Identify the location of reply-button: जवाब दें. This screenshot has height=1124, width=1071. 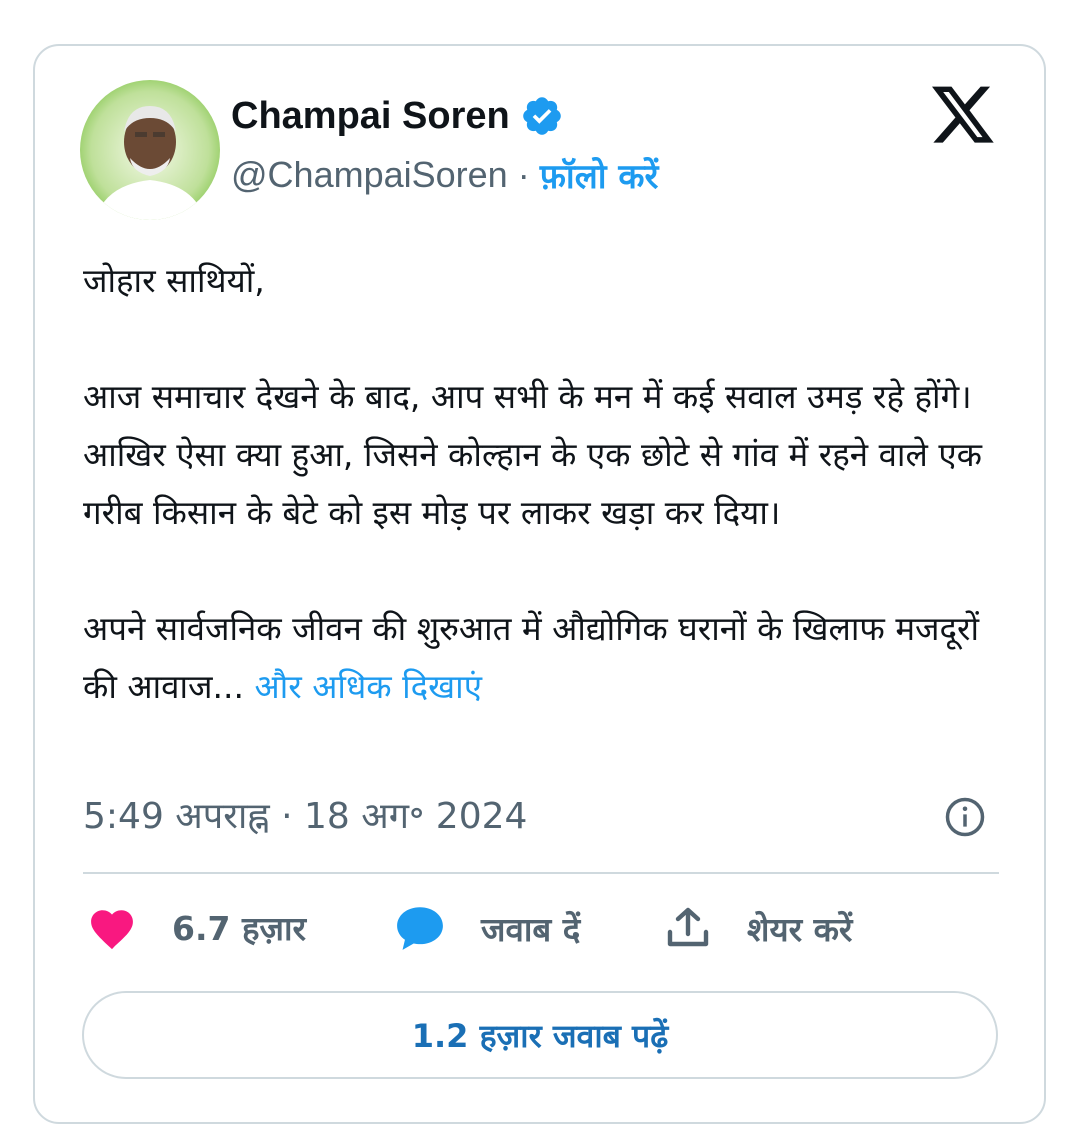
(486, 928).